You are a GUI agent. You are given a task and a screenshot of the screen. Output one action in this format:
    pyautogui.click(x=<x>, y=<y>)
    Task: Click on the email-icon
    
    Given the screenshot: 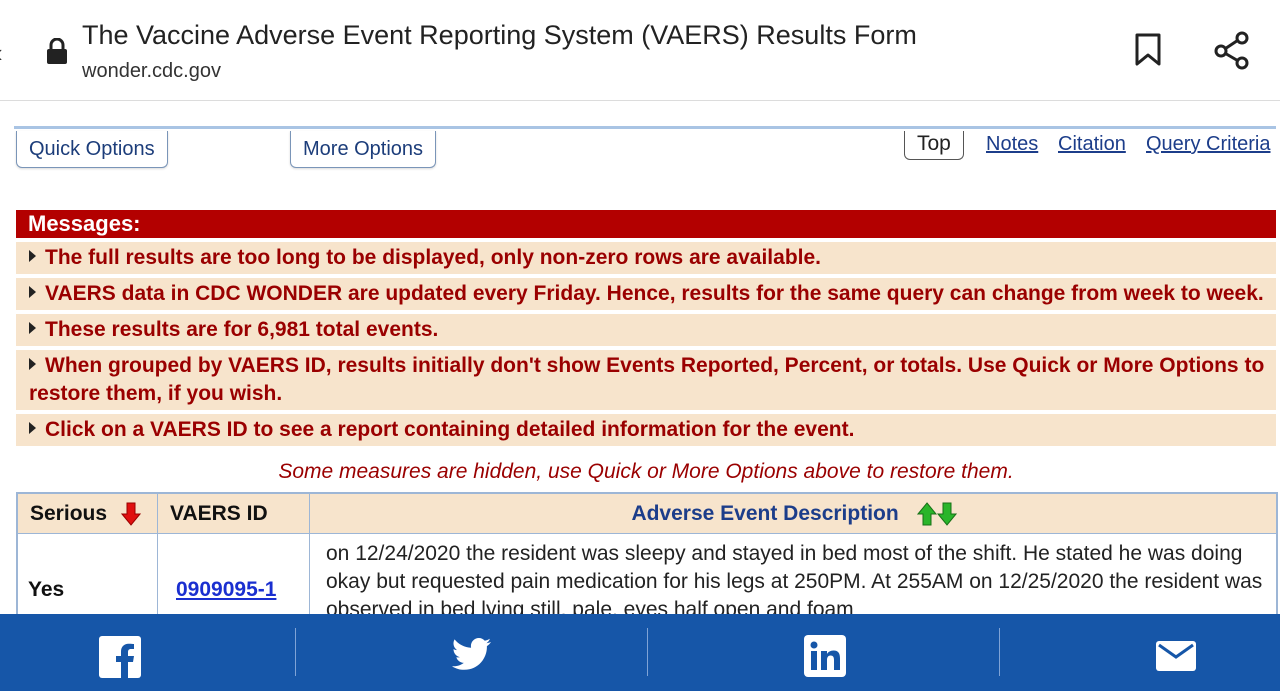 What is the action you would take?
    pyautogui.click(x=1176, y=656)
    